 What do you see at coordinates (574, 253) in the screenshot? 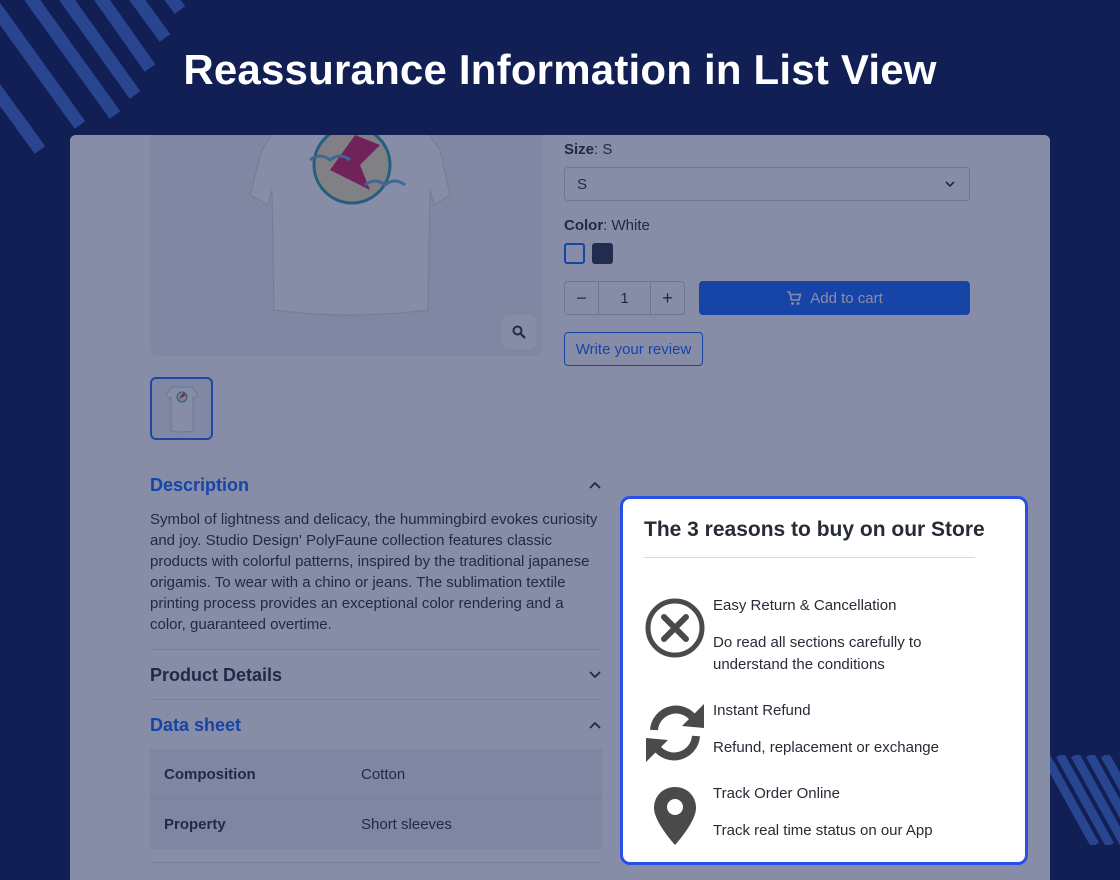
I see `color-swatch-white` at bounding box center [574, 253].